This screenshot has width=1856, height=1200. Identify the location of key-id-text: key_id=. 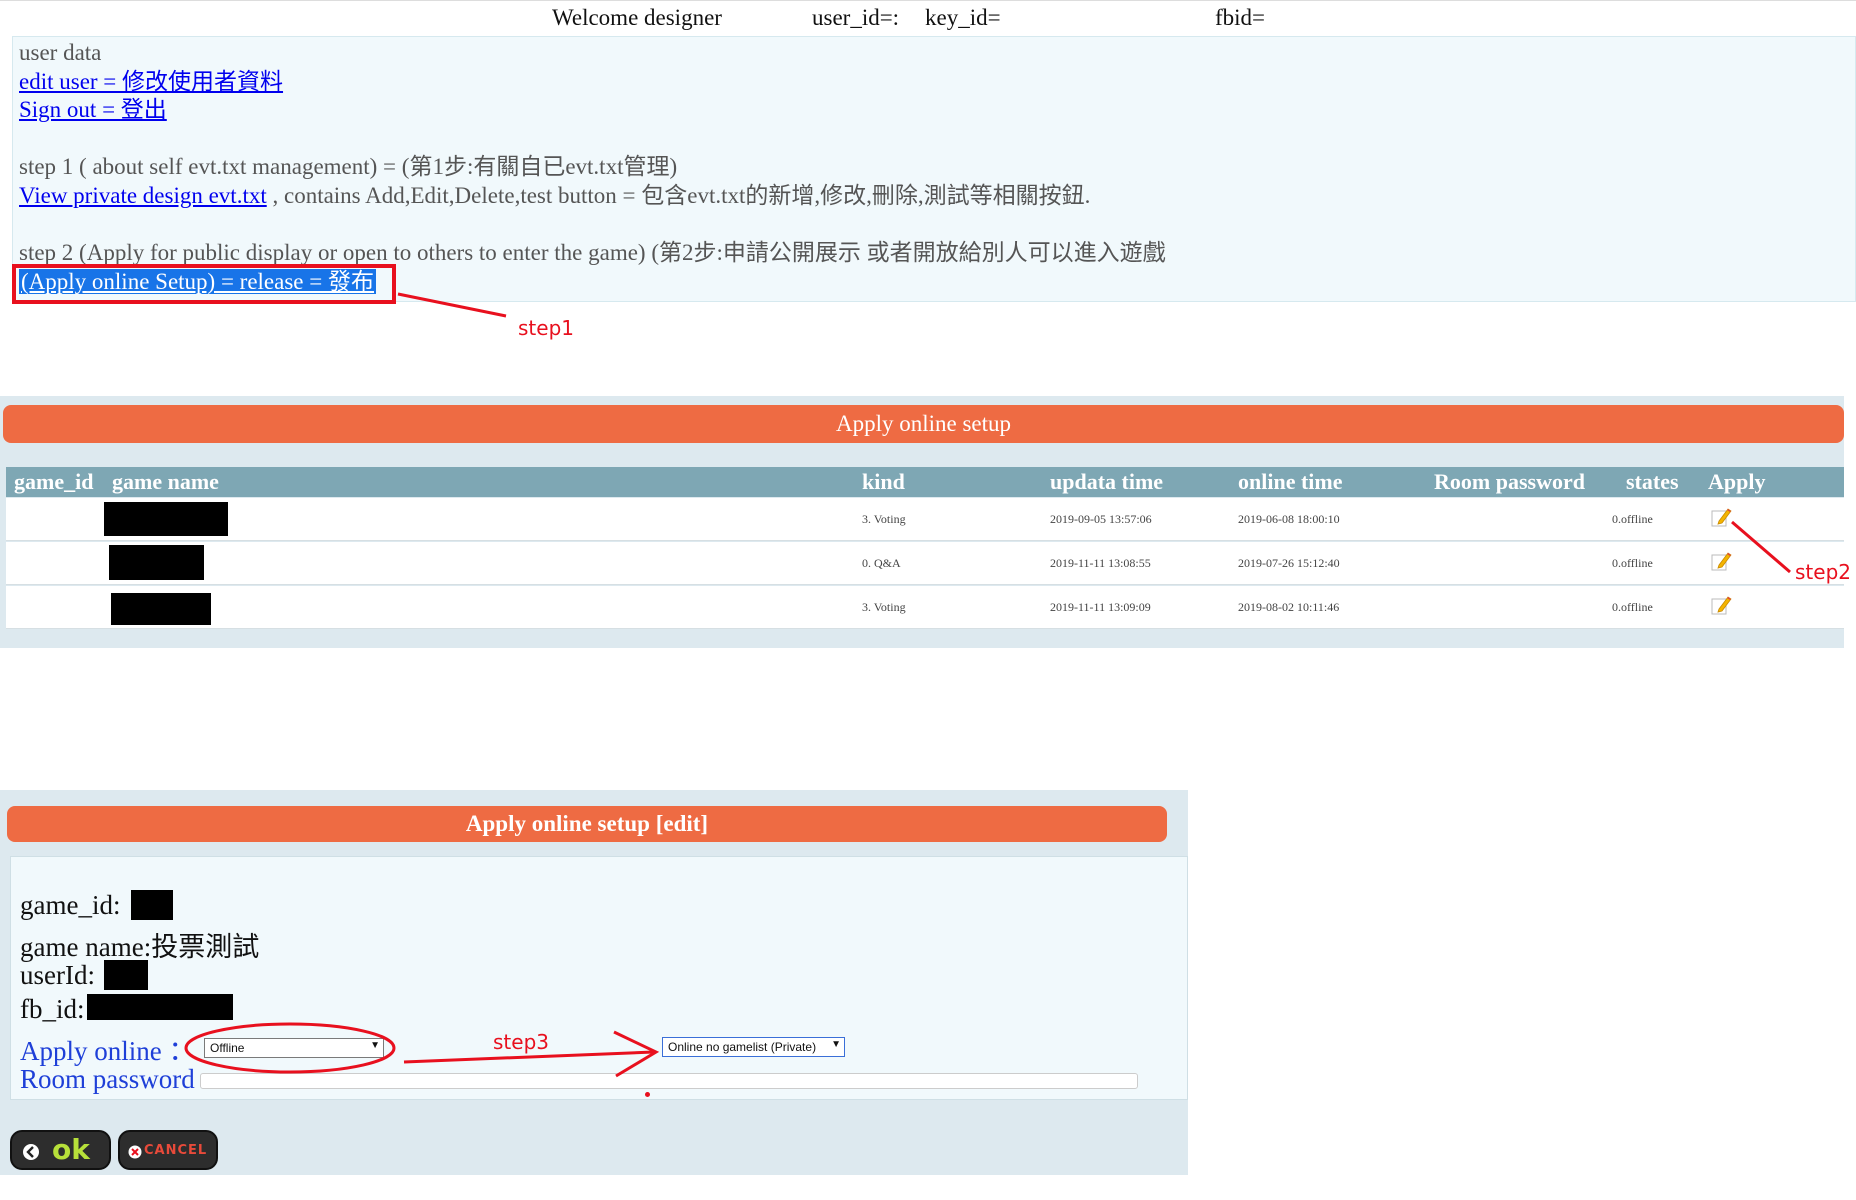
(963, 17).